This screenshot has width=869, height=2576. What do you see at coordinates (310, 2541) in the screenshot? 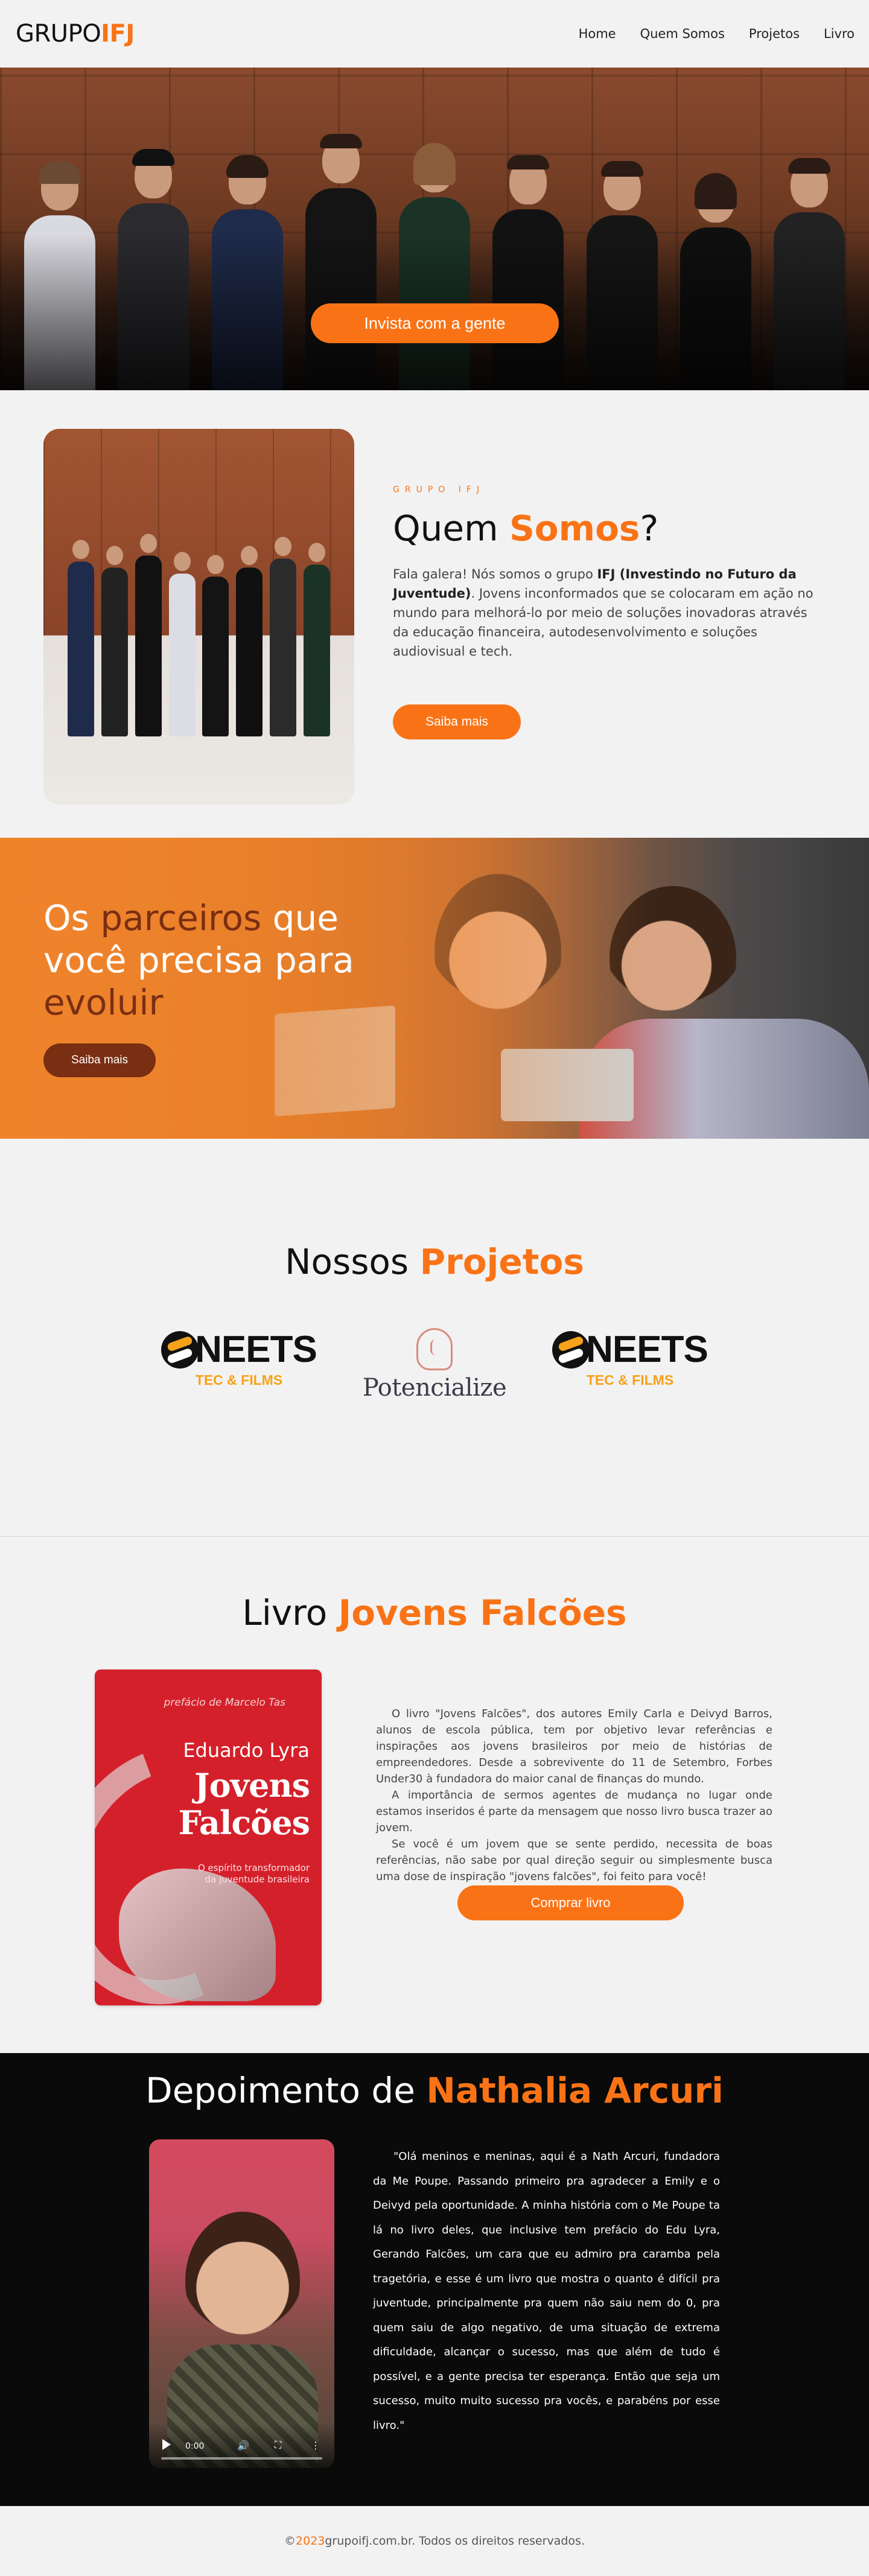
I see `footer-year: 2023` at bounding box center [310, 2541].